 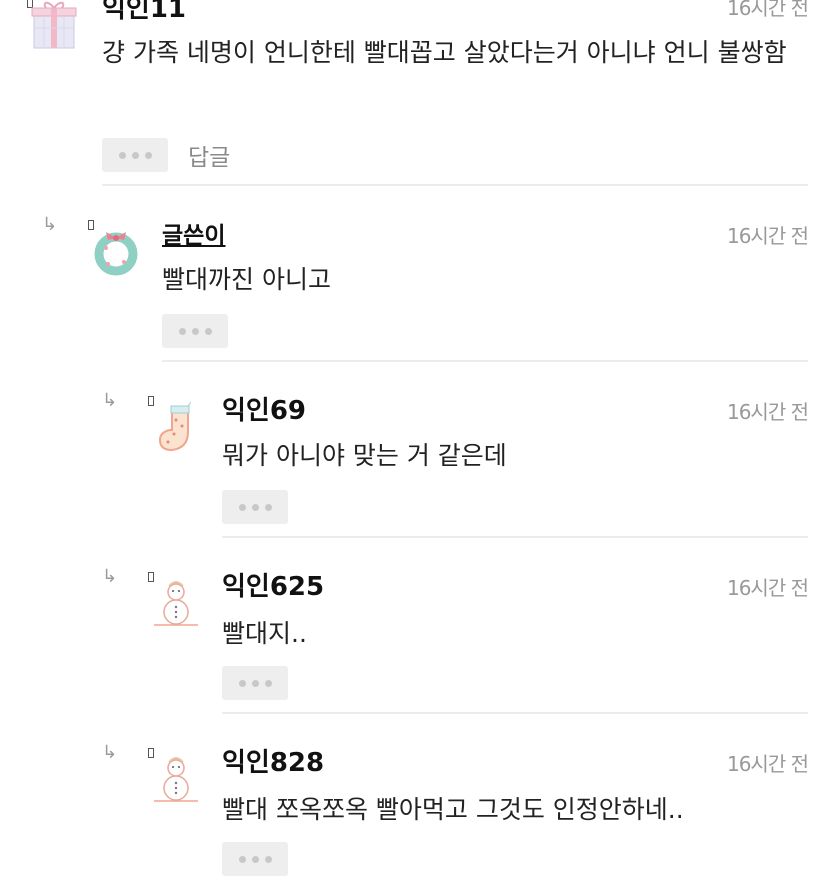 I want to click on comment-author-name: 익인625, so click(x=273, y=584).